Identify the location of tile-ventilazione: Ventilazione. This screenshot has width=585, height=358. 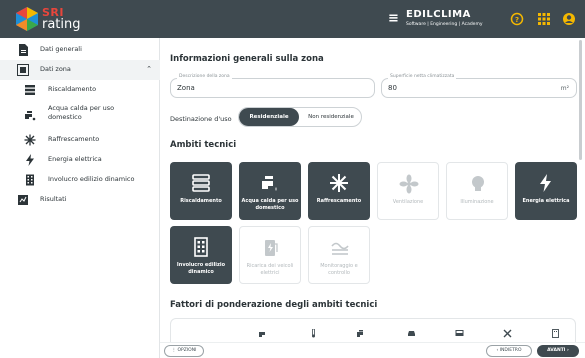
(408, 191).